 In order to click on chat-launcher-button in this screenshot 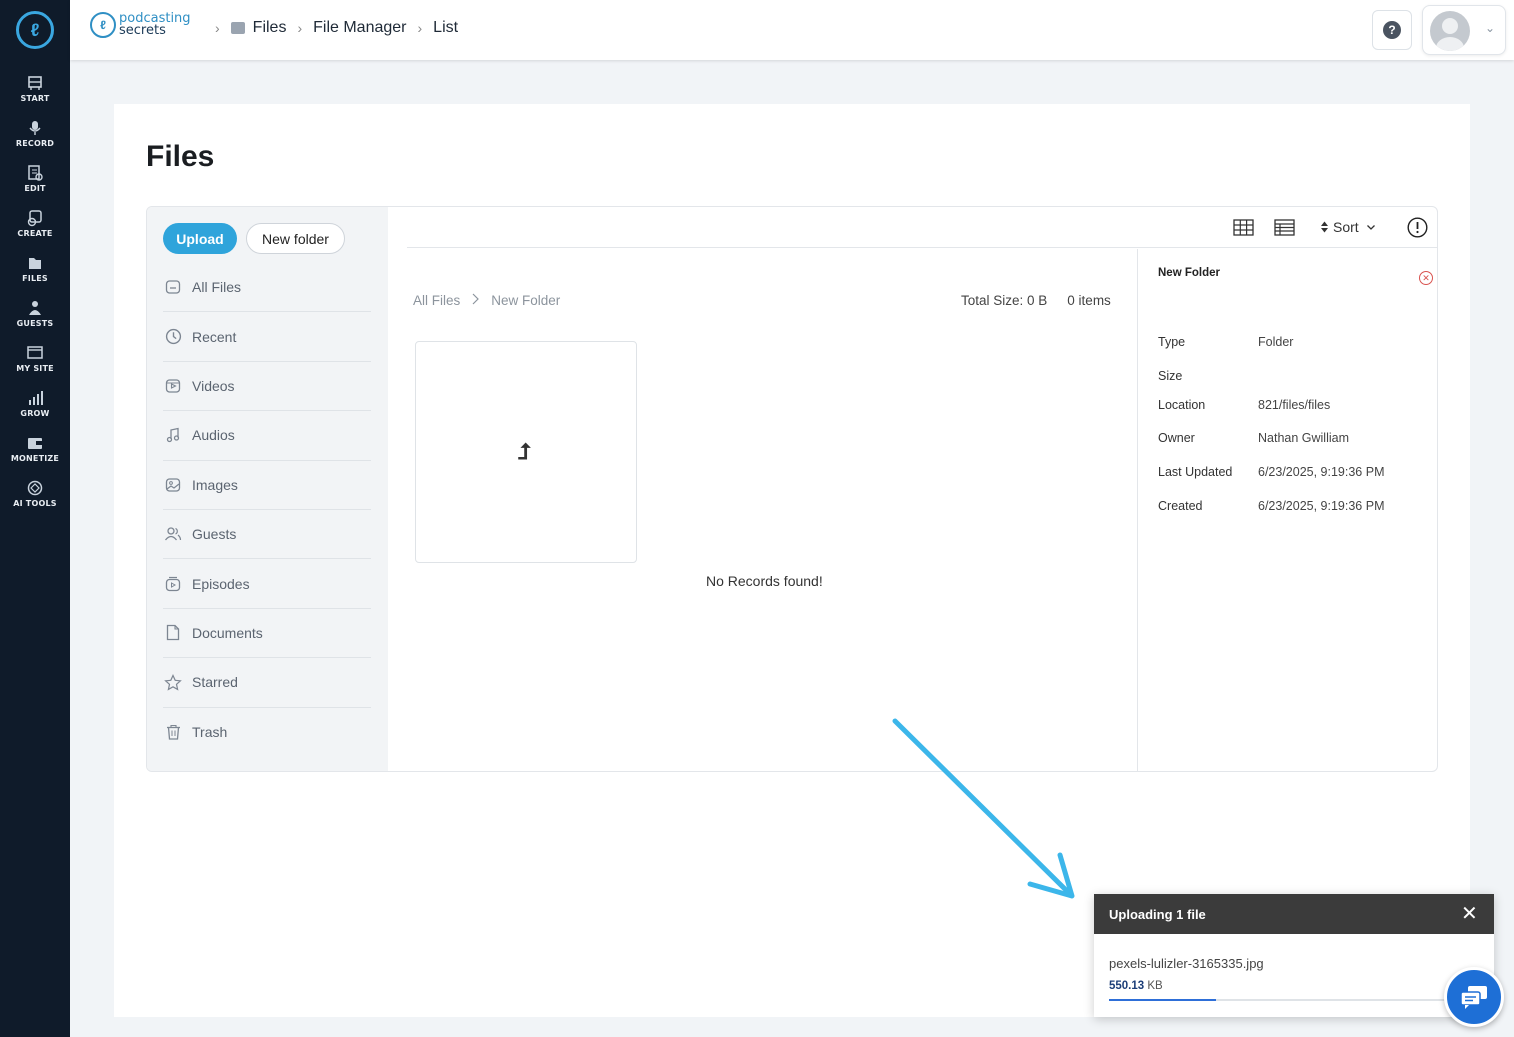, I will do `click(1474, 997)`.